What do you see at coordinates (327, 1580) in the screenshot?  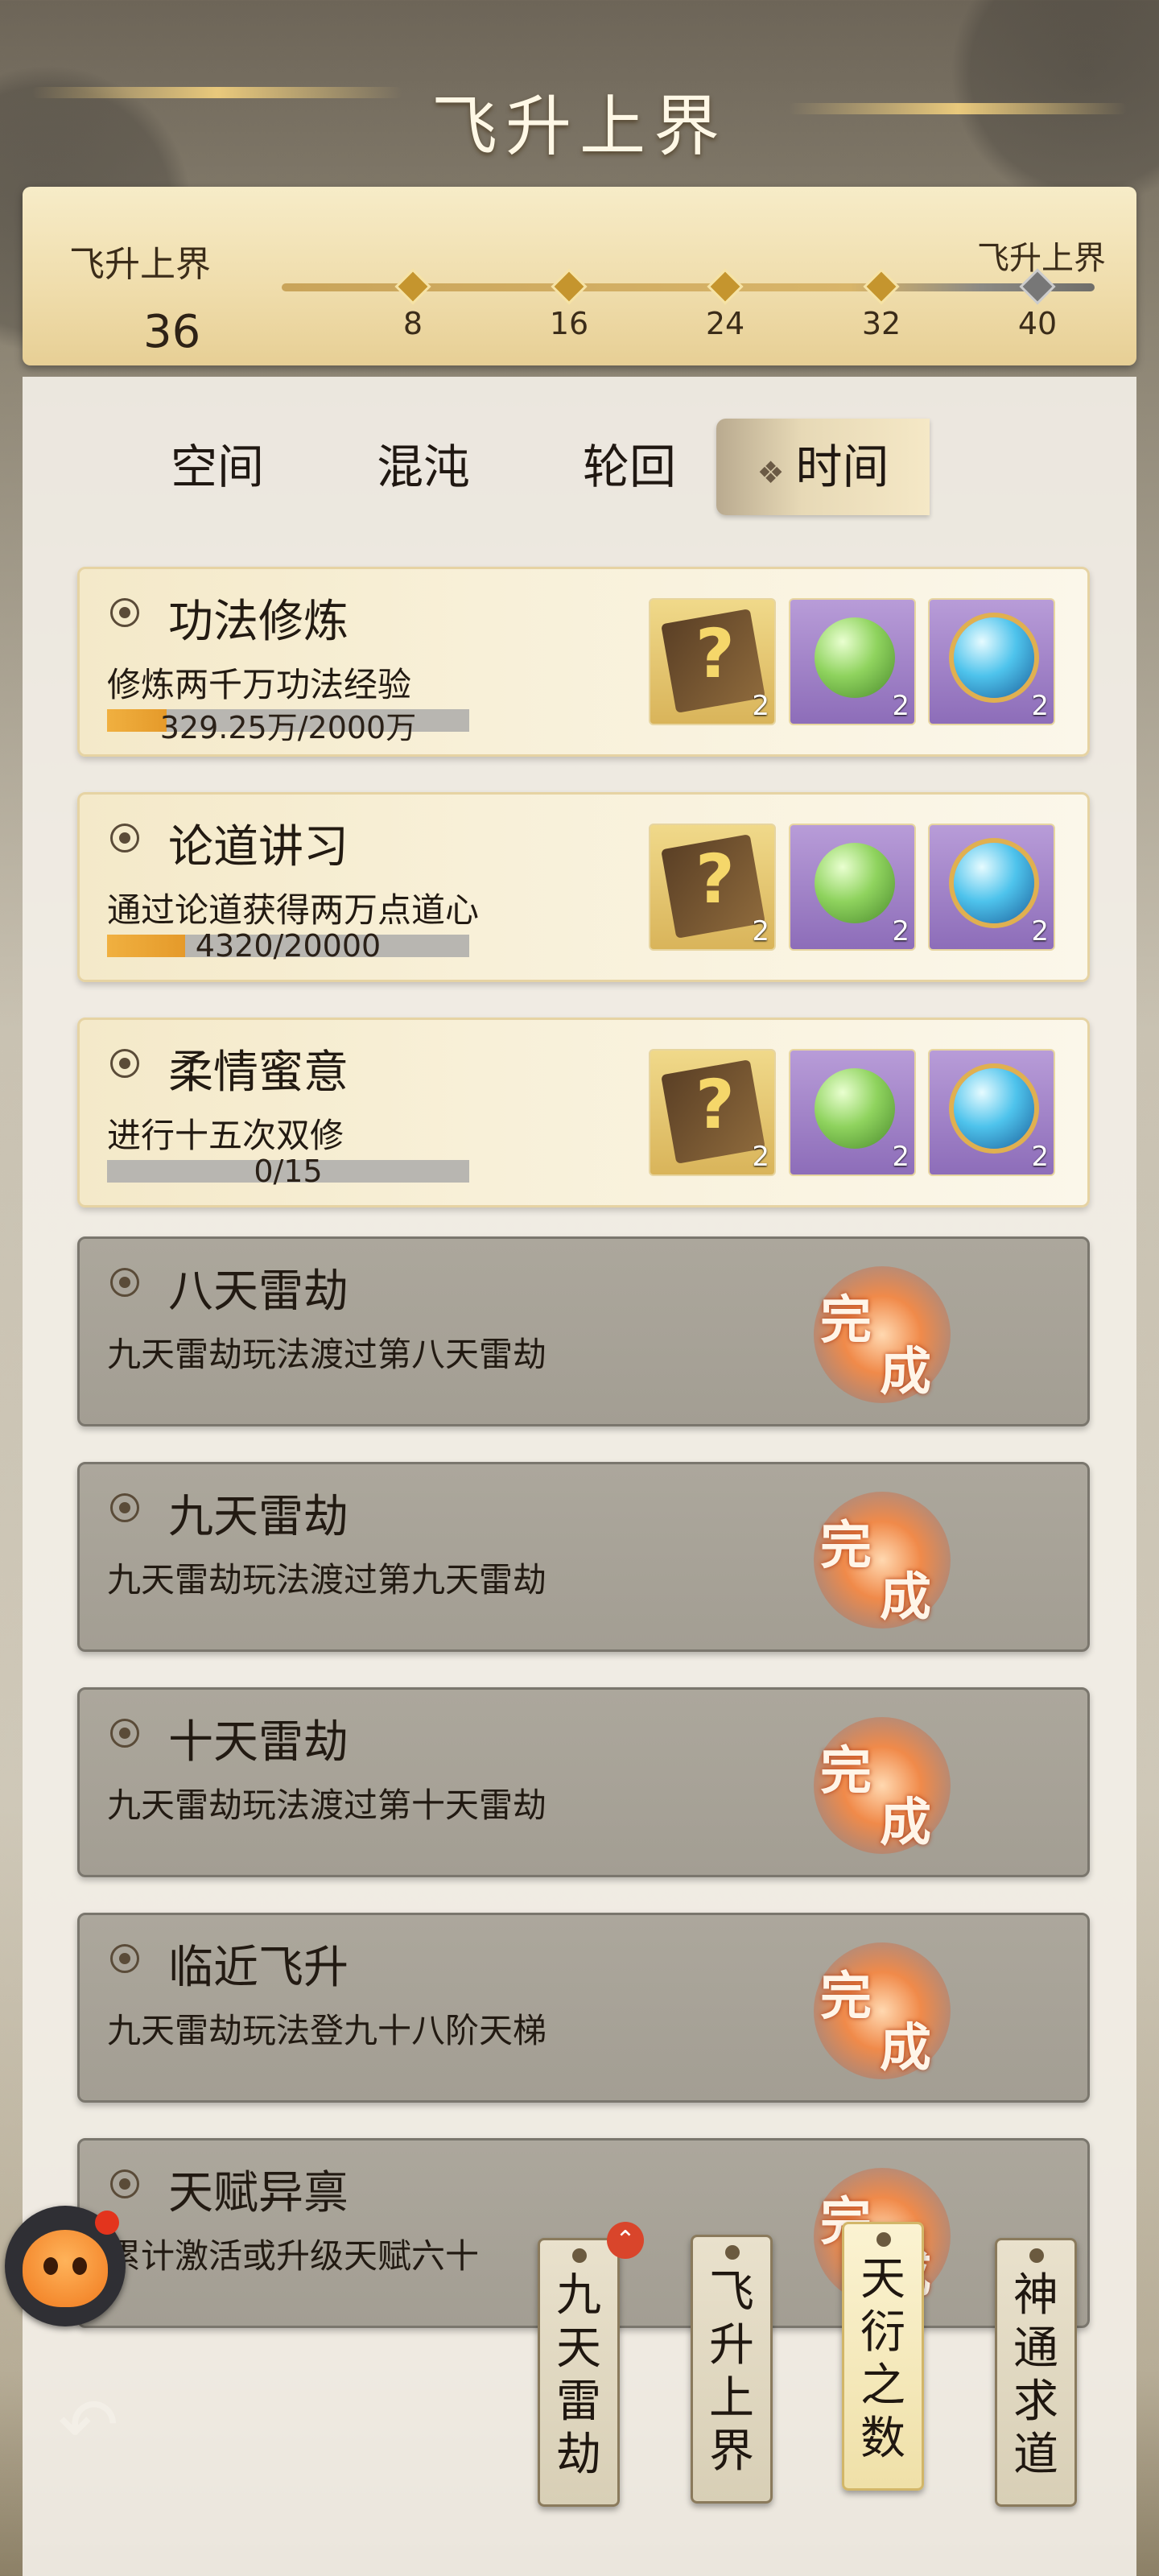 I see `task-description: 九天雷劫玩法渡过第九天雷劫` at bounding box center [327, 1580].